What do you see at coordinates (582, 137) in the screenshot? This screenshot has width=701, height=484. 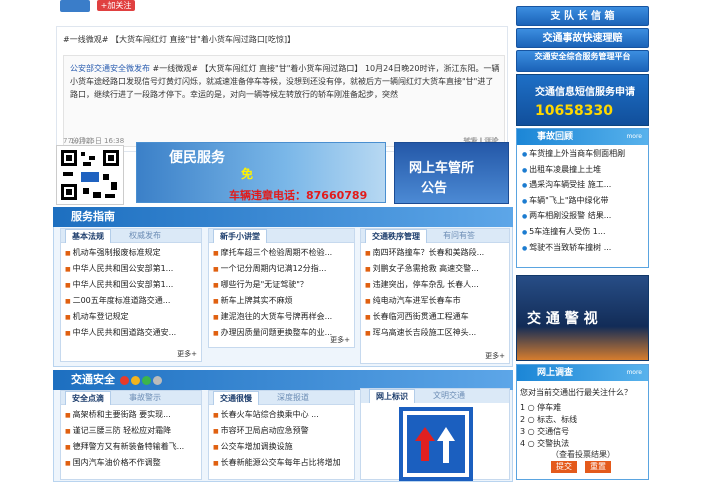 I see `accident-review-title: 事故回顾 more` at bounding box center [582, 137].